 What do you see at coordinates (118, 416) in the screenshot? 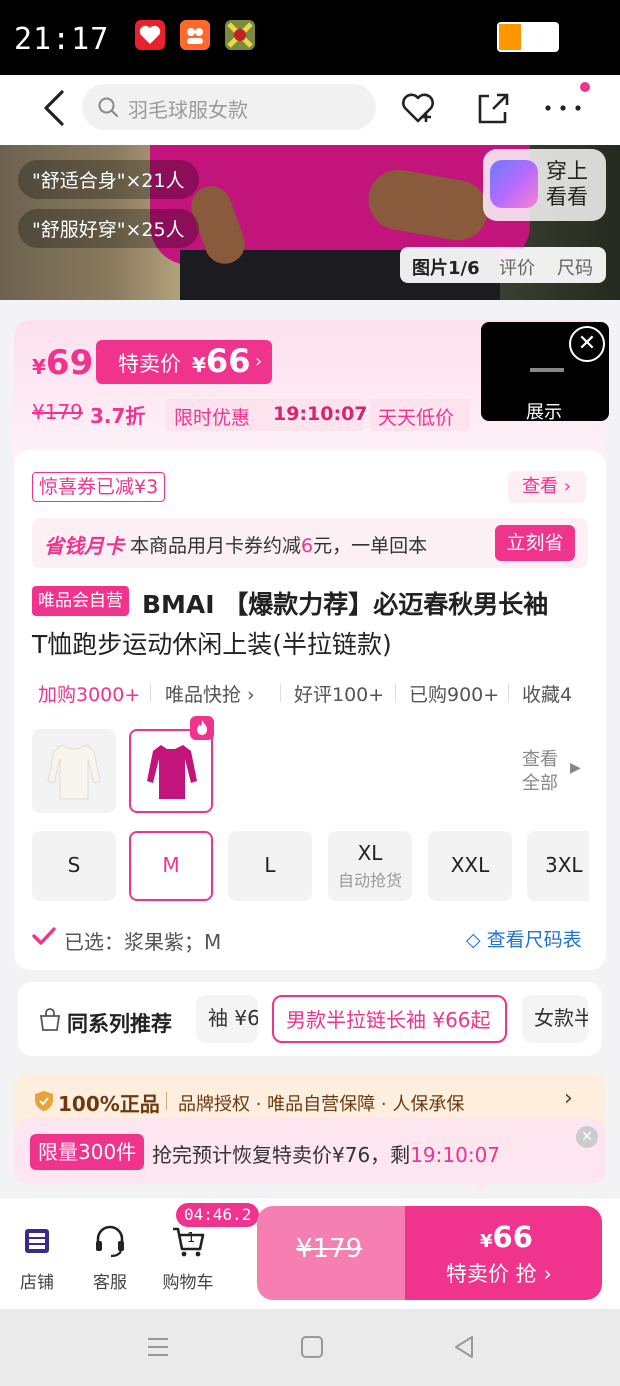
I see `discount-rate: 3.7折` at bounding box center [118, 416].